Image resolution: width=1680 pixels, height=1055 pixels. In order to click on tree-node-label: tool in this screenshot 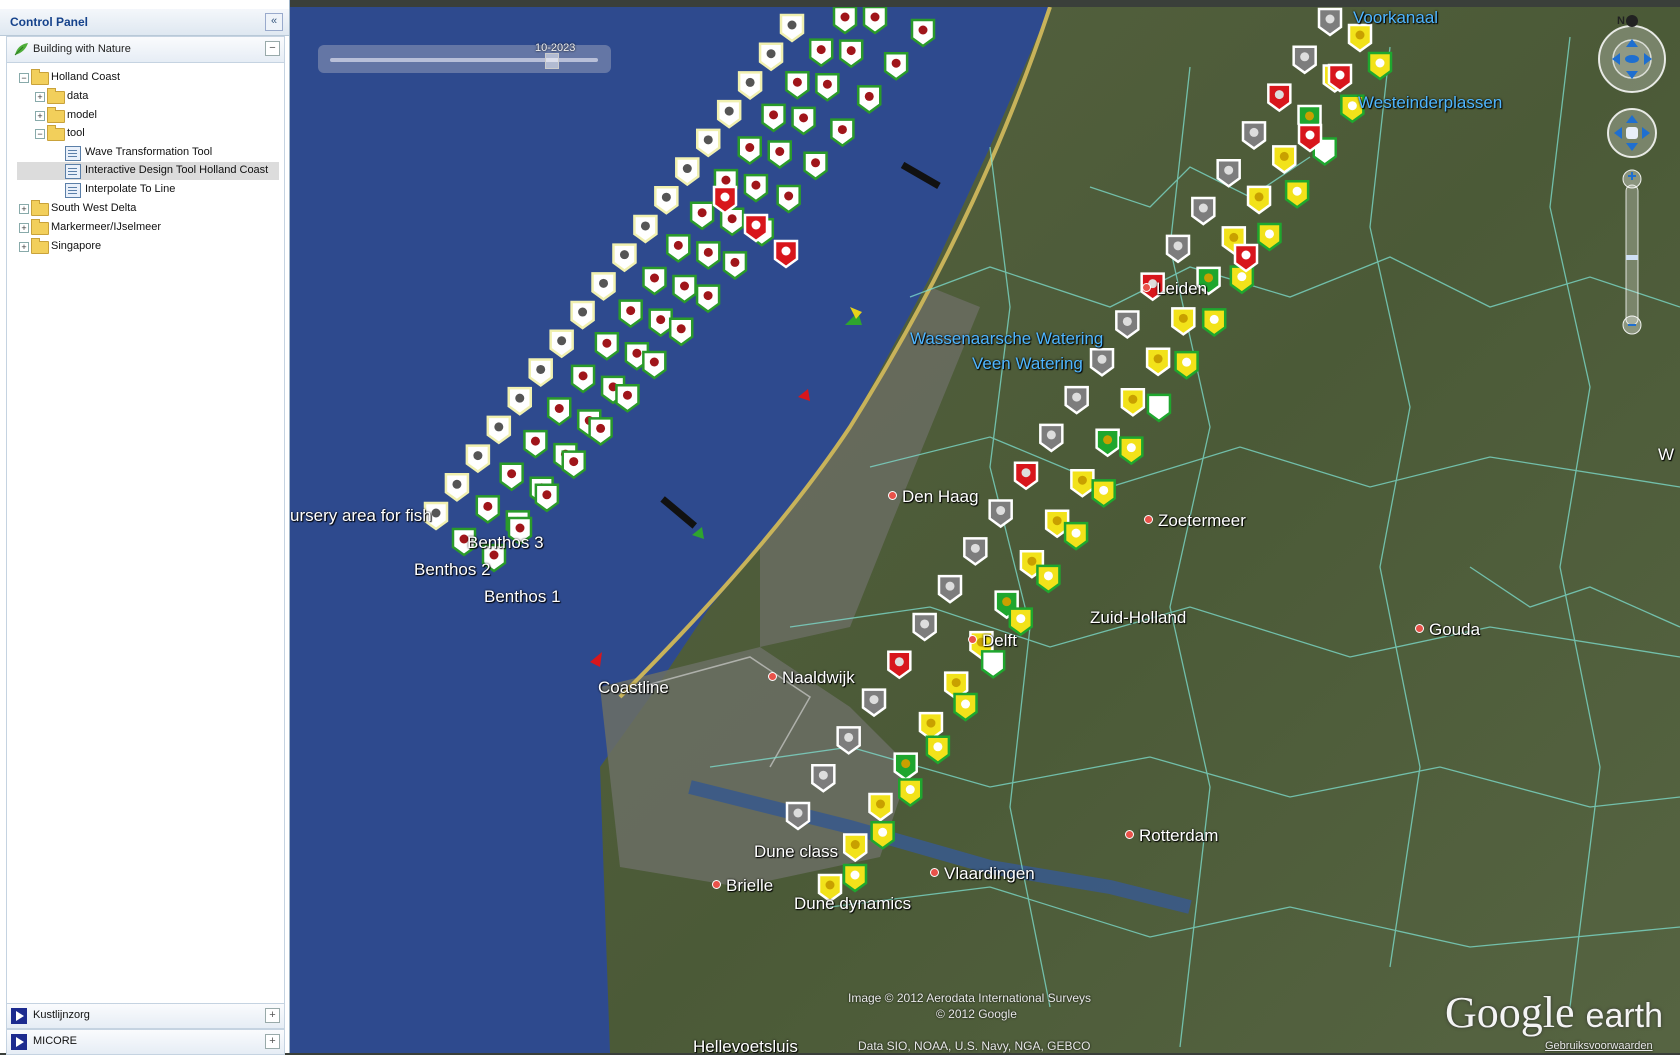, I will do `click(76, 133)`.